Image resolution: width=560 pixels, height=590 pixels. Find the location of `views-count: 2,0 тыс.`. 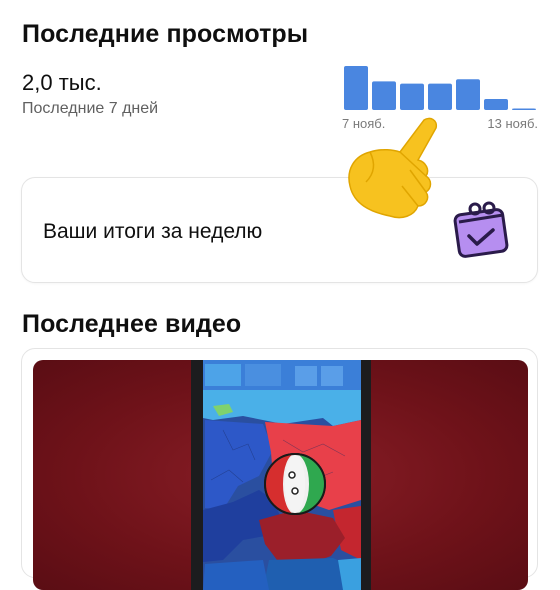

views-count: 2,0 тыс. is located at coordinates (62, 82).